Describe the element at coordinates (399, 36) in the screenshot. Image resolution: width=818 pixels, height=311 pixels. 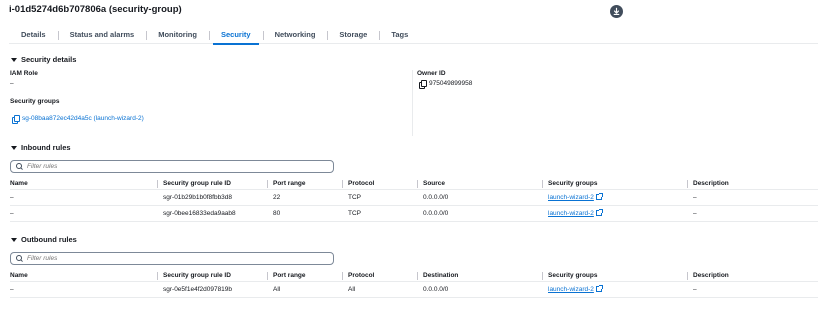
I see `tab-tags: Tags` at that location.